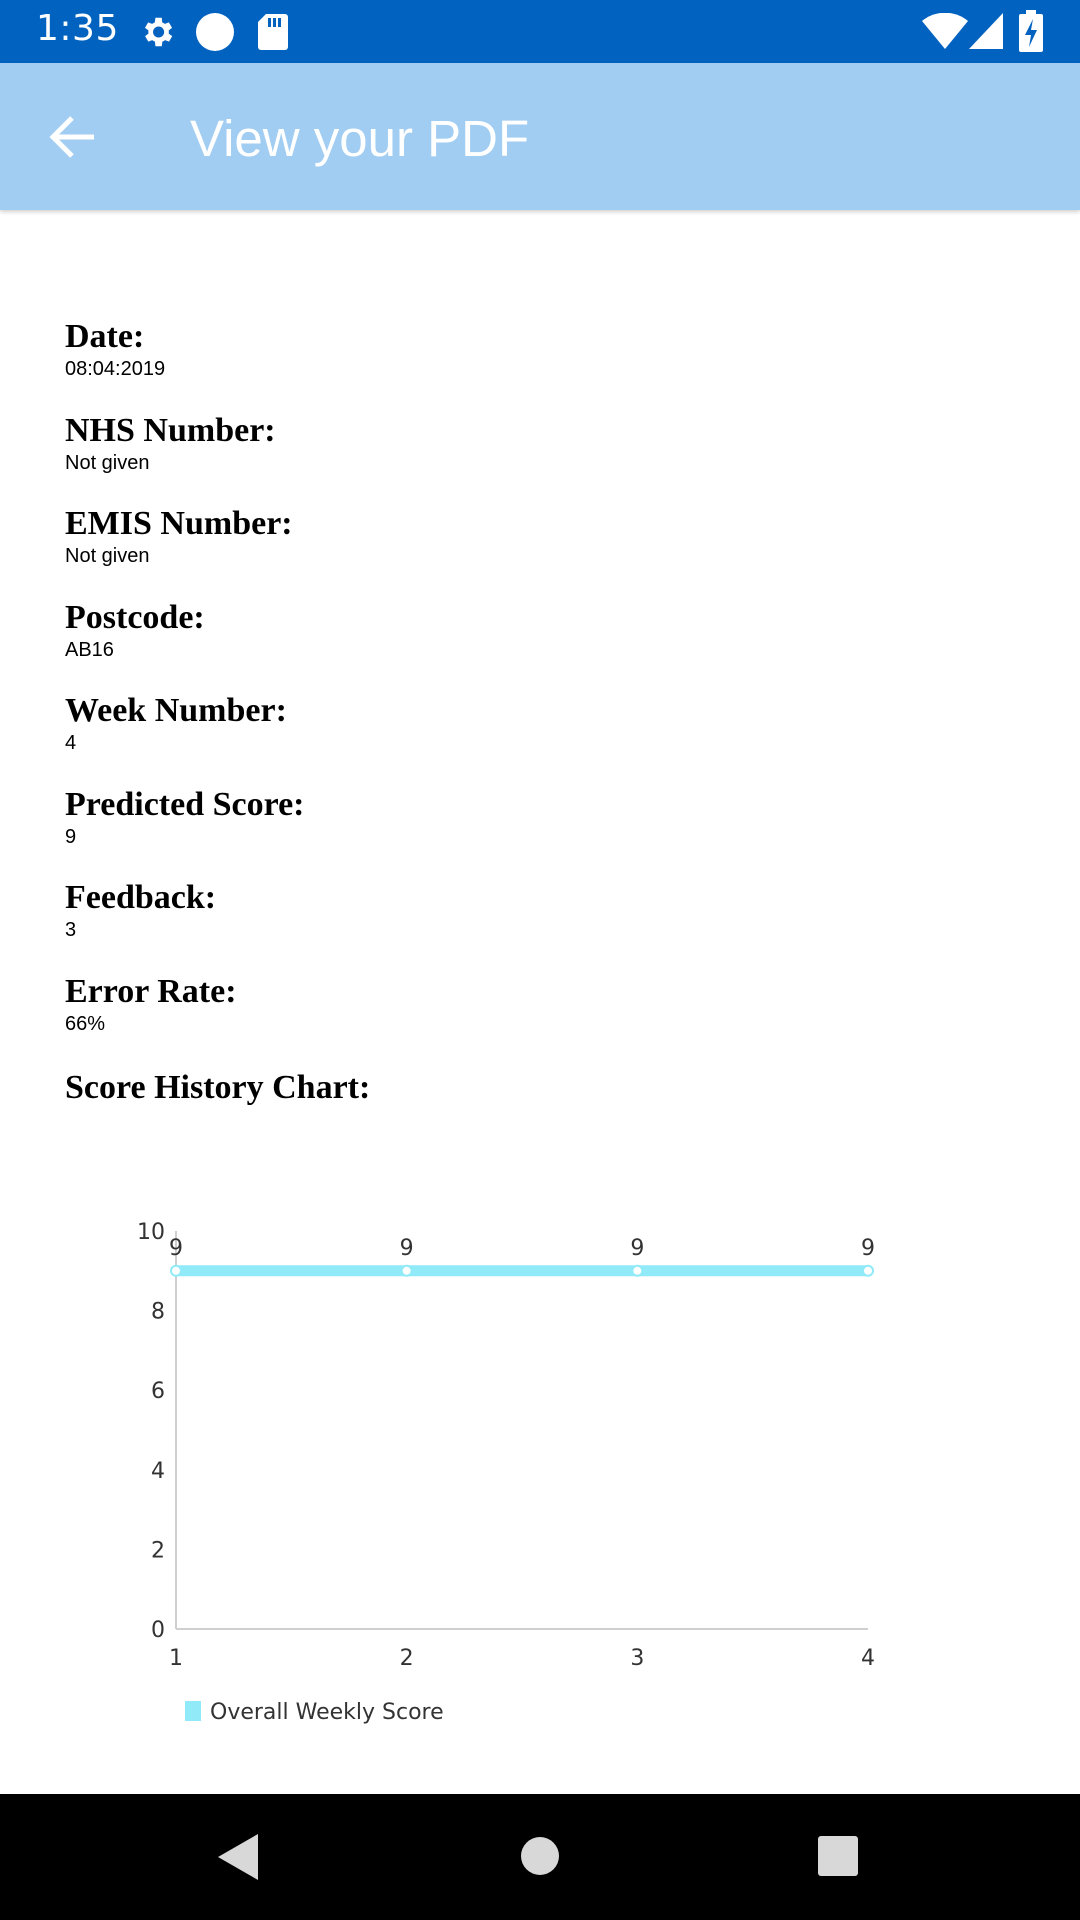  Describe the element at coordinates (158, 1471) in the screenshot. I see `y-tick-label: 4` at that location.